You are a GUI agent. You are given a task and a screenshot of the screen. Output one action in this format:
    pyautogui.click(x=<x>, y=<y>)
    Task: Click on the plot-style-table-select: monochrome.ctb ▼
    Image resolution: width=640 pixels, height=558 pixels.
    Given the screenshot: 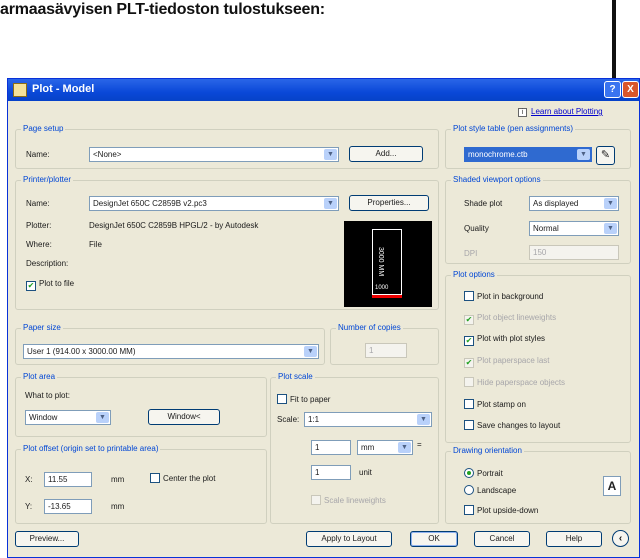 What is the action you would take?
    pyautogui.click(x=528, y=154)
    